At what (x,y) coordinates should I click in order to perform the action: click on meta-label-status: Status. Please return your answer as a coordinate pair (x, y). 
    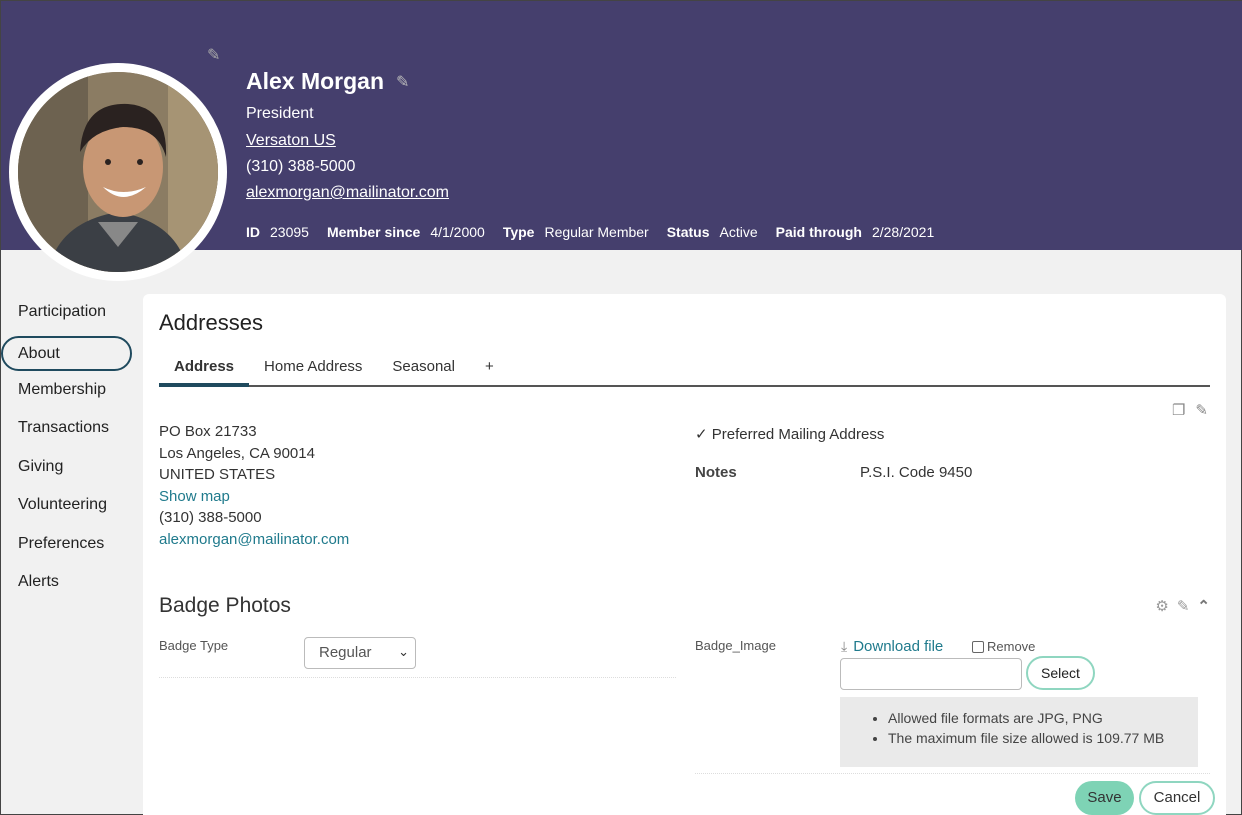
    Looking at the image, I should click on (688, 232).